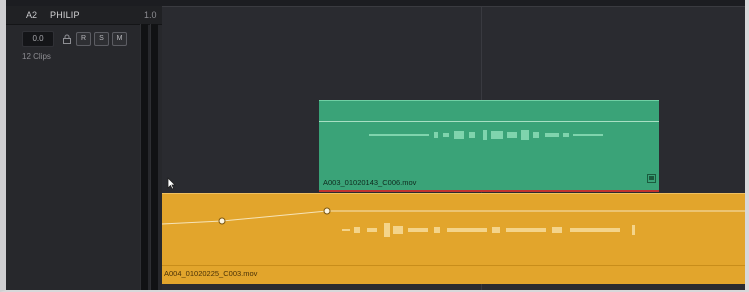 The height and width of the screenshot is (292, 749). What do you see at coordinates (453, 265) in the screenshot?
I see `clip-divider` at bounding box center [453, 265].